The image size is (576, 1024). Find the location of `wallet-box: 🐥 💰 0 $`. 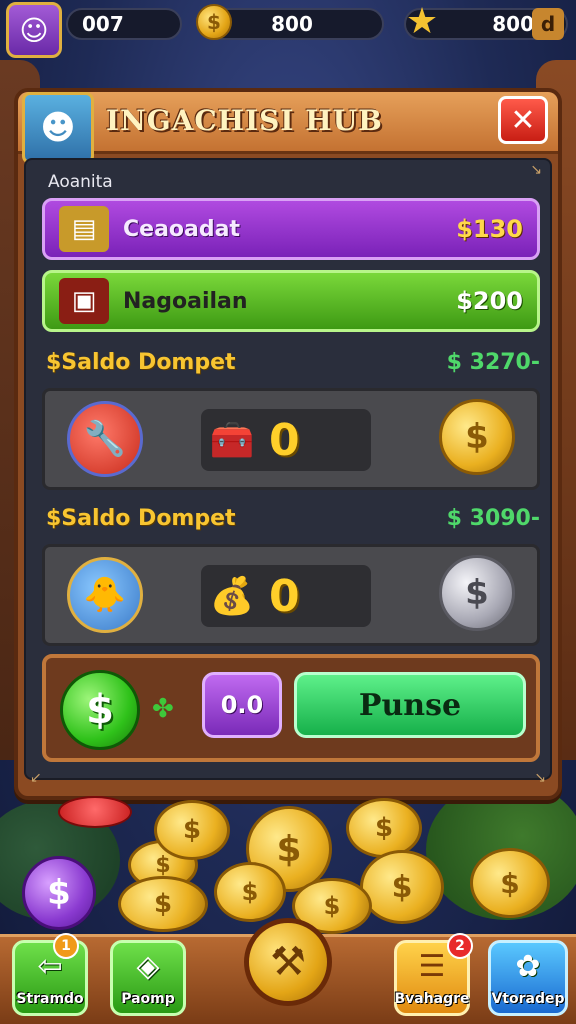

wallet-box: 🐥 💰 0 $ is located at coordinates (291, 595).